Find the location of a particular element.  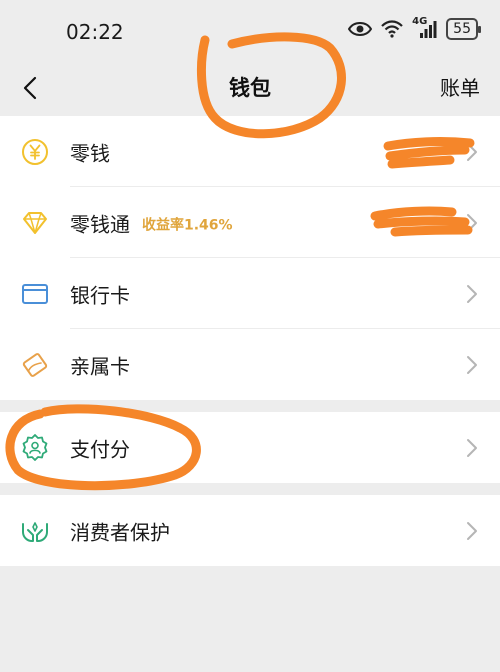

row-bank-card: 银行卡 is located at coordinates (250, 293).